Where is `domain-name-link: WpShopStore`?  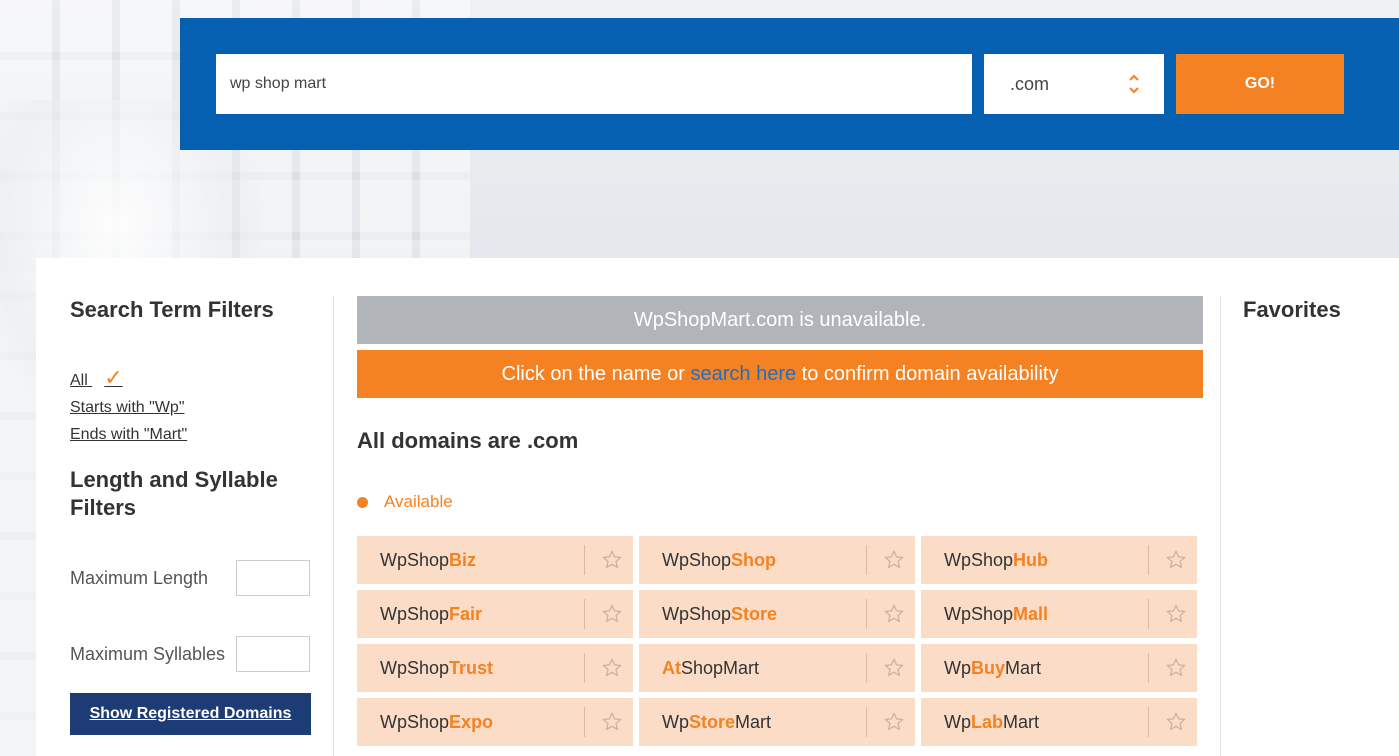
domain-name-link: WpShopStore is located at coordinates (777, 614).